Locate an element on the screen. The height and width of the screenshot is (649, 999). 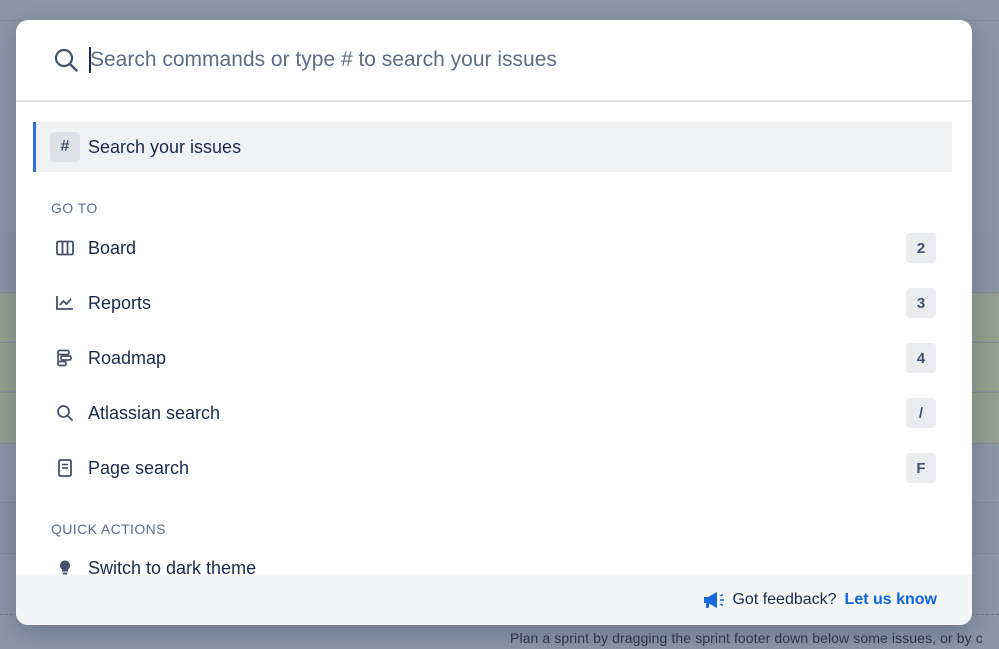
go-to-roadmap-item: Roadmap 4 is located at coordinates (493, 358).